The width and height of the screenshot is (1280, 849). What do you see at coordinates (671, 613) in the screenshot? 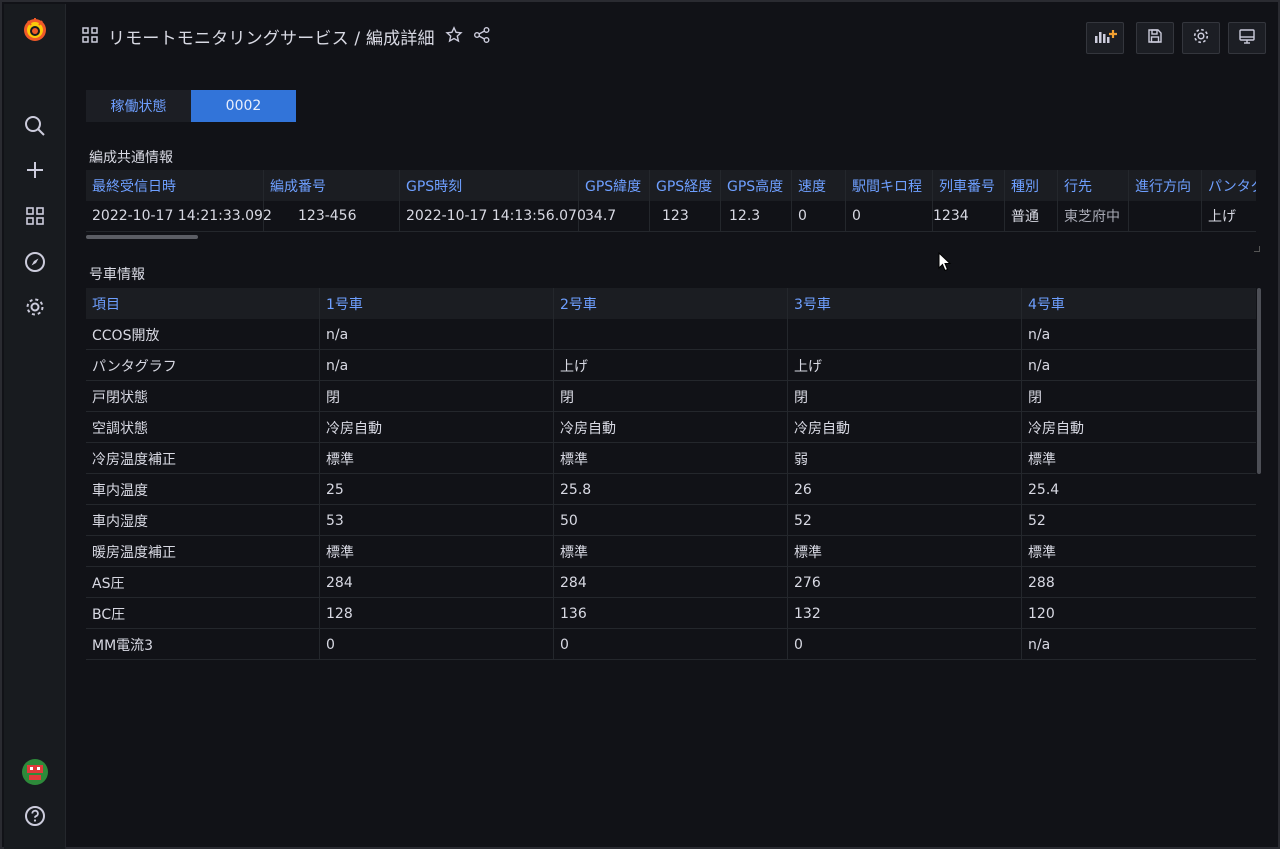
I see `table-cell: 136` at bounding box center [671, 613].